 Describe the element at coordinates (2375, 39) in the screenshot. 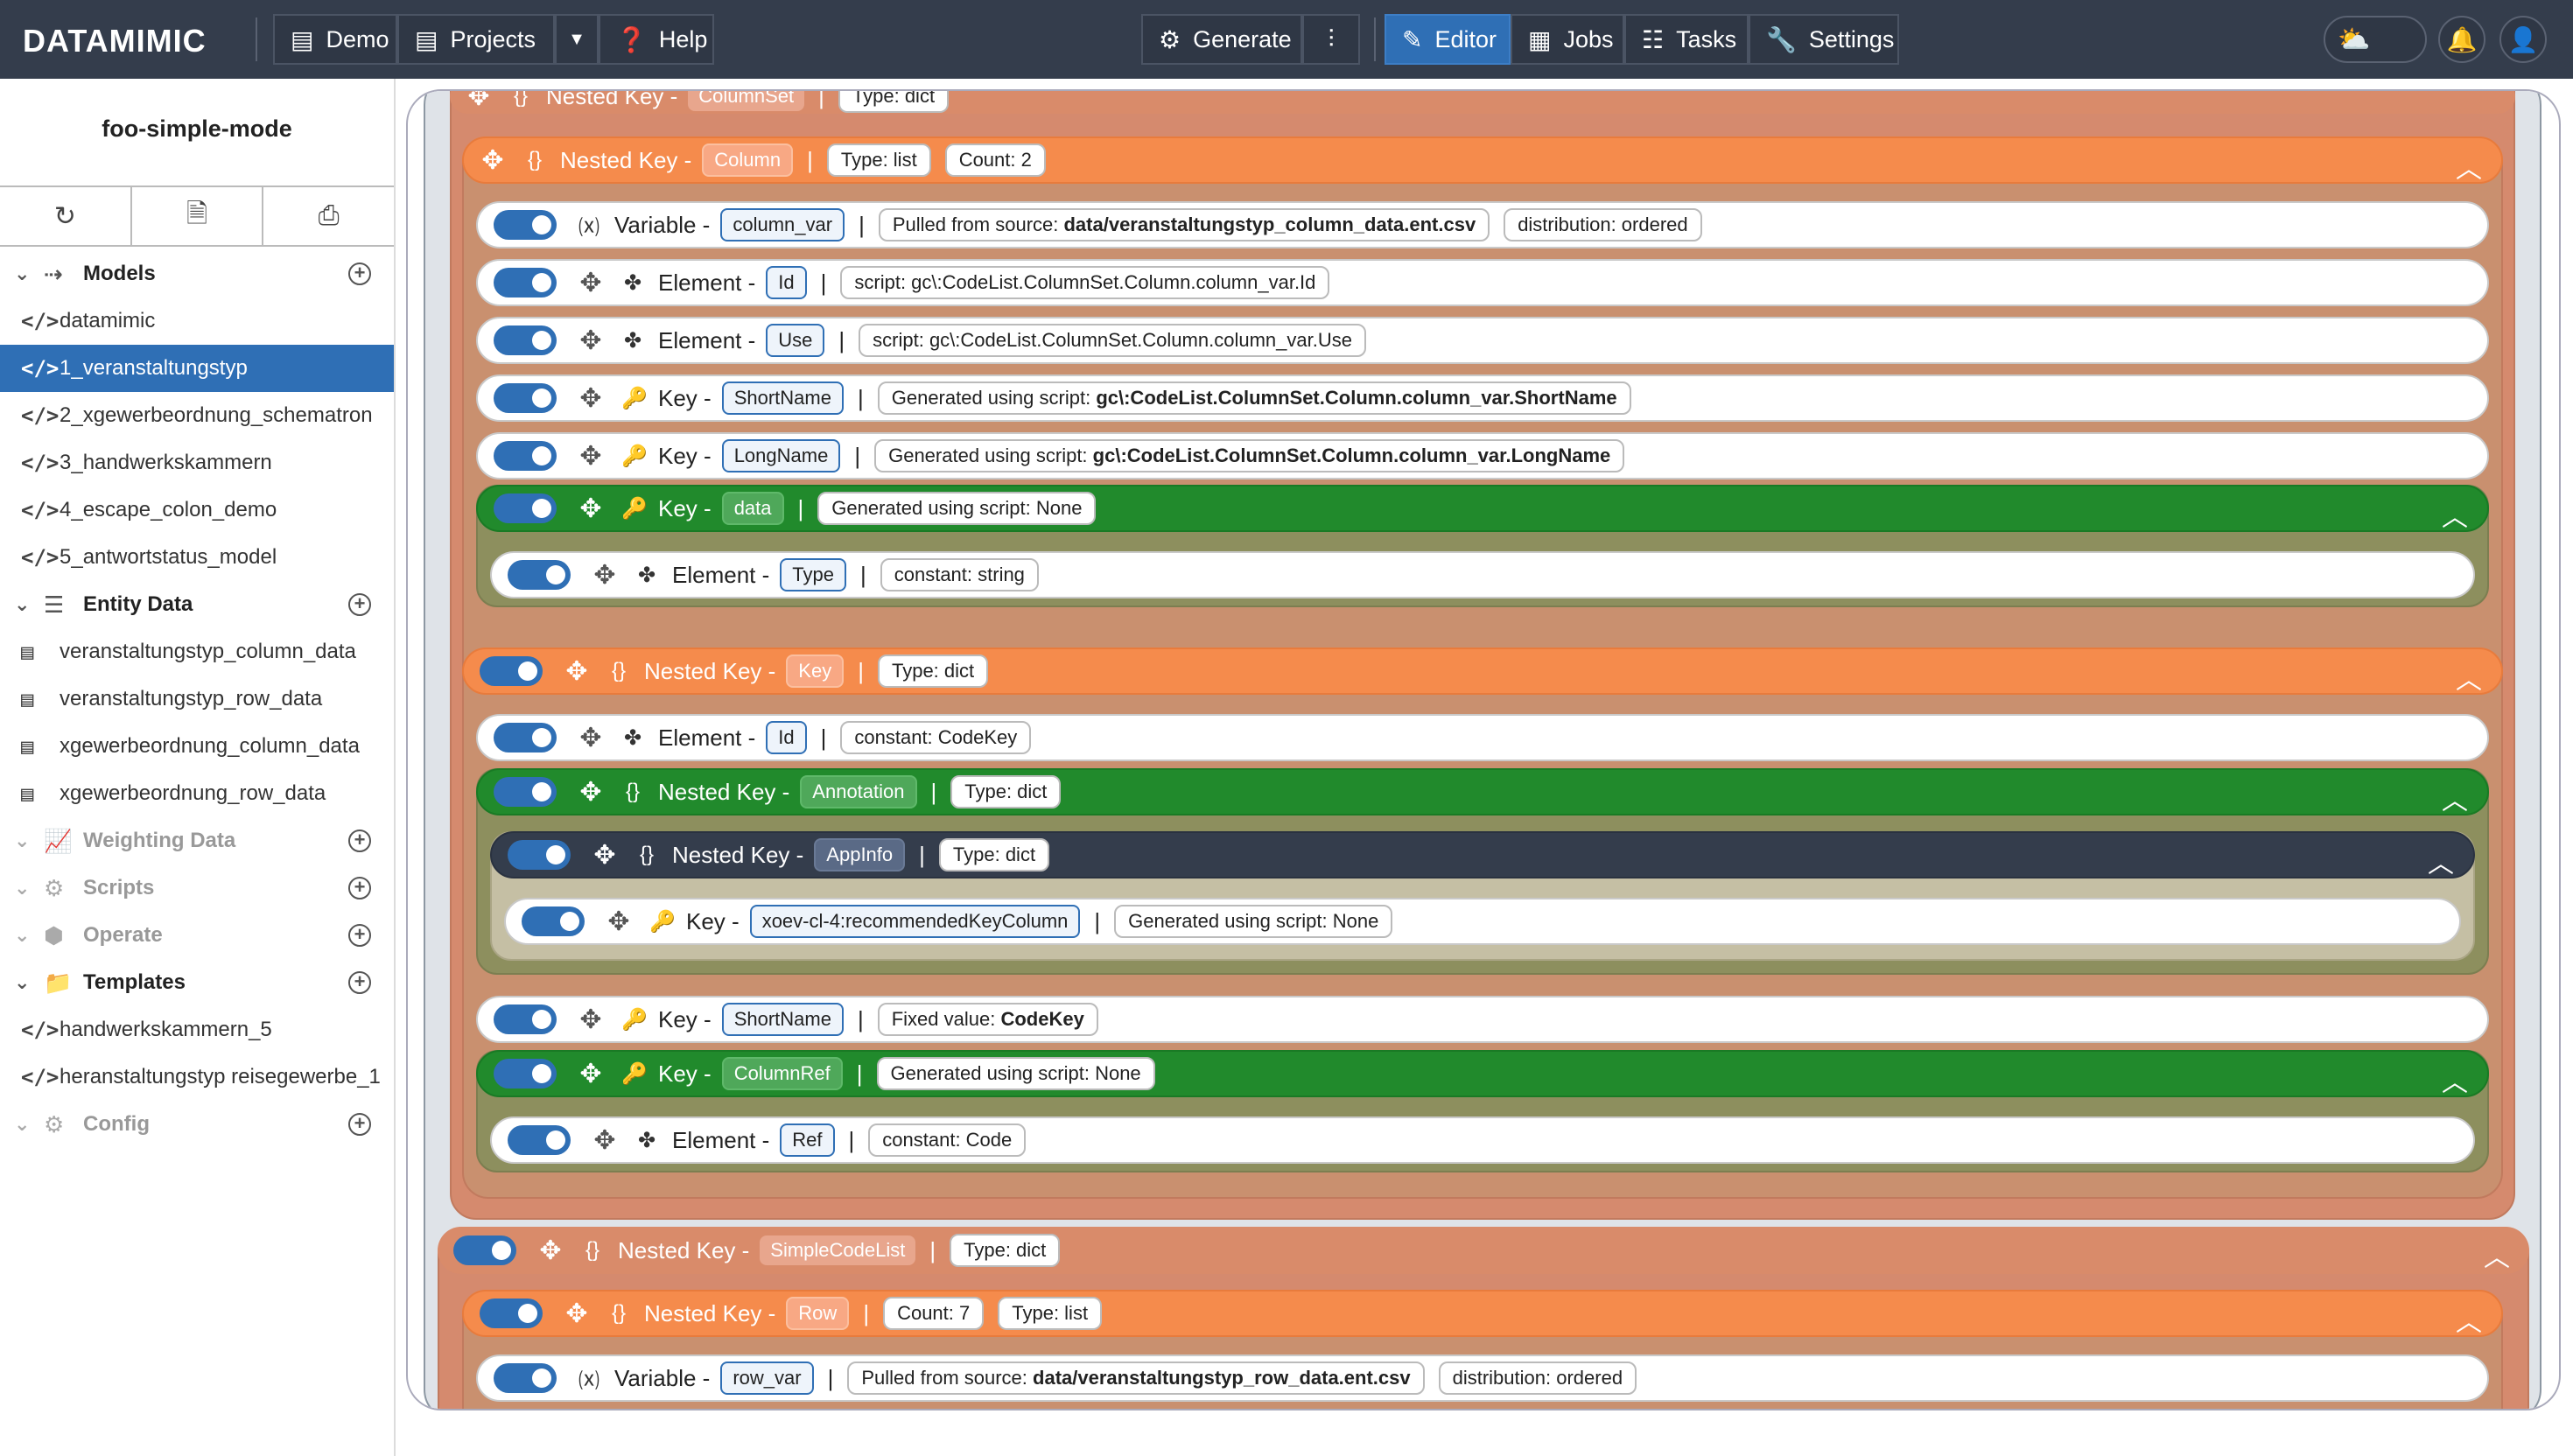

I see `theme-toggle: ⛅` at that location.